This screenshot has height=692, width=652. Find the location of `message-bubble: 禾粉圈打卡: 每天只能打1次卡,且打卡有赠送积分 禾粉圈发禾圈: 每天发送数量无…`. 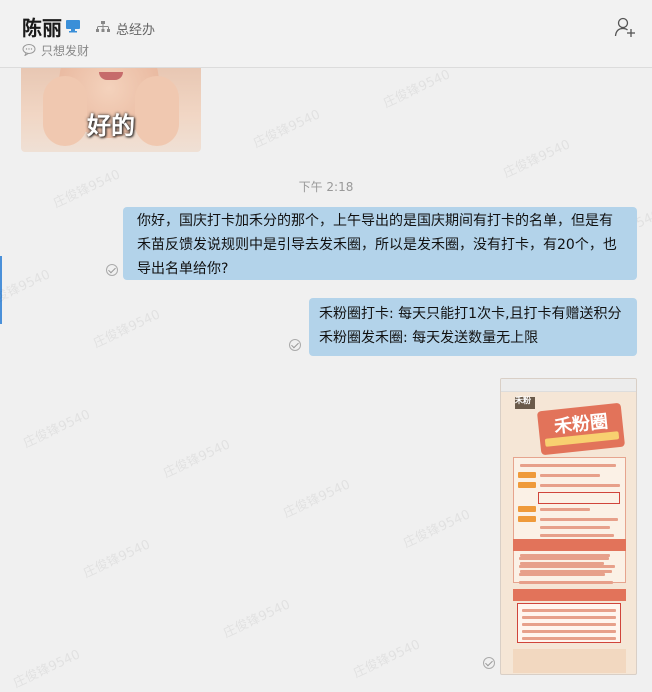

message-bubble: 禾粉圈打卡: 每天只能打1次卡,且打卡有赠送积分 禾粉圈发禾圈: 每天发送数量无… is located at coordinates (473, 327).